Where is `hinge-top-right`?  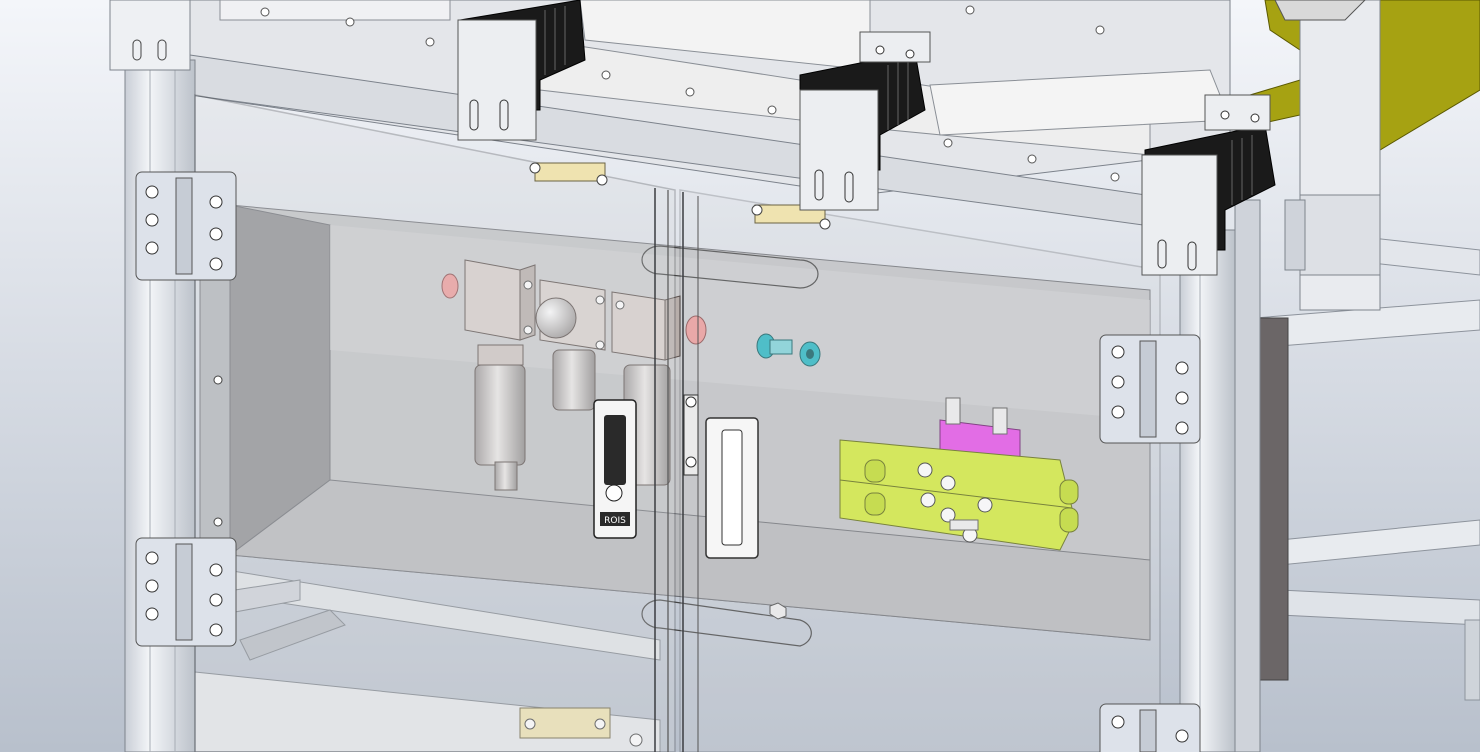 hinge-top-right is located at coordinates (1150, 389).